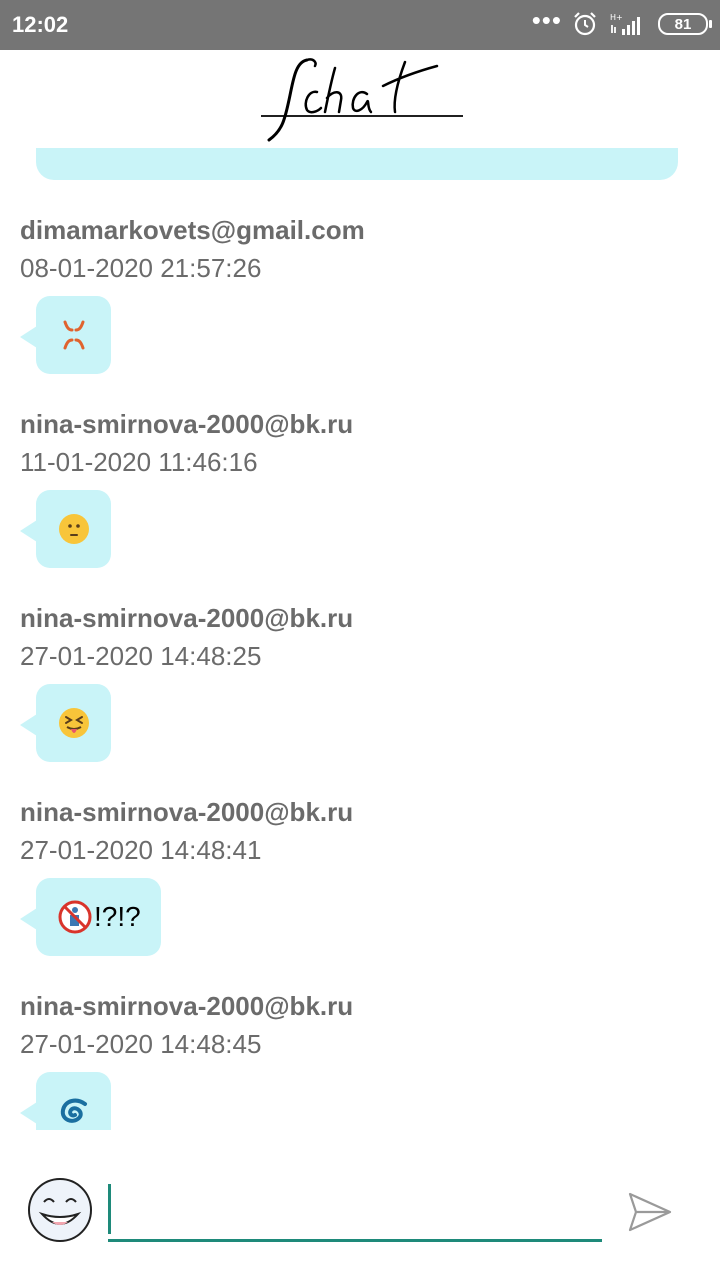  What do you see at coordinates (141, 1044) in the screenshot?
I see `message-timestamp: 27-01-2020 14:48:45` at bounding box center [141, 1044].